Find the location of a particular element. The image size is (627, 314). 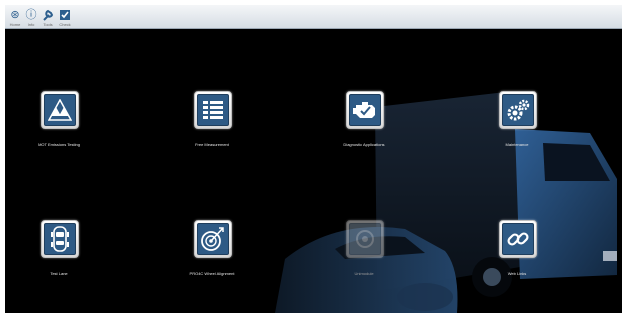

engine-icon is located at coordinates (365, 110).